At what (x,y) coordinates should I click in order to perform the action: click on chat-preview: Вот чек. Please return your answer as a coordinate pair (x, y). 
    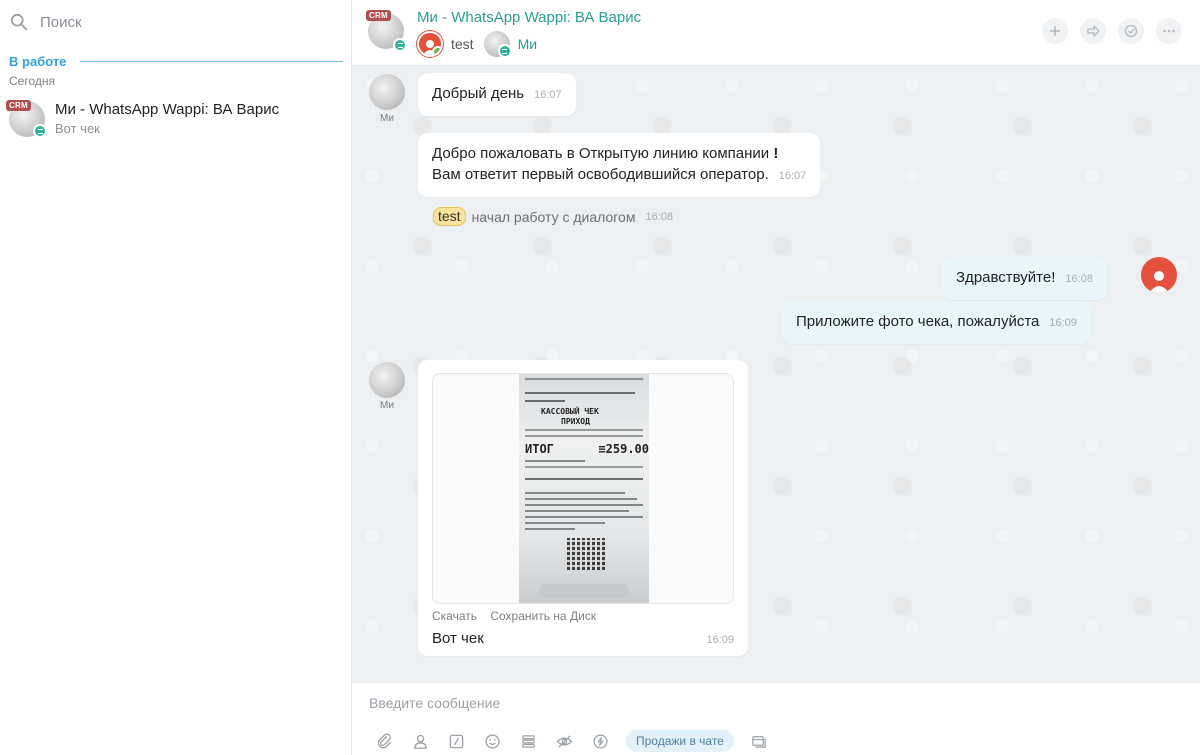
    Looking at the image, I should click on (77, 128).